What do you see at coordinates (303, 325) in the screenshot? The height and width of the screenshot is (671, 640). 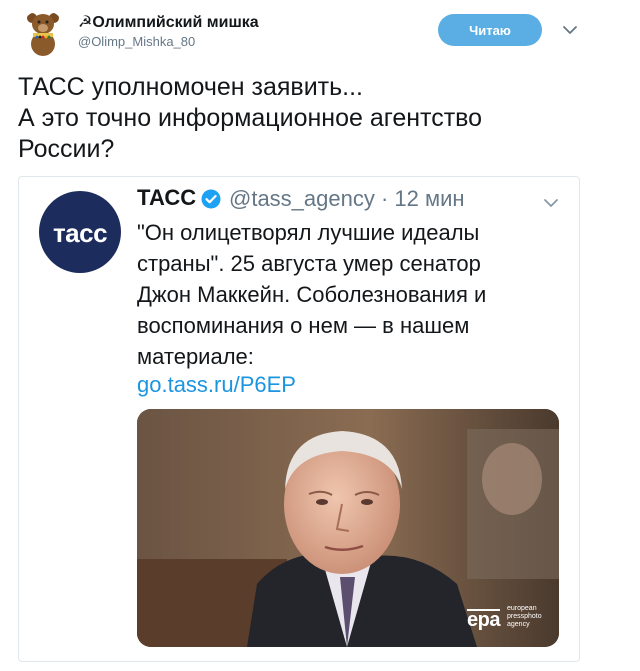 I see `quoted-text-line: воспоминания о нем — в нашем` at bounding box center [303, 325].